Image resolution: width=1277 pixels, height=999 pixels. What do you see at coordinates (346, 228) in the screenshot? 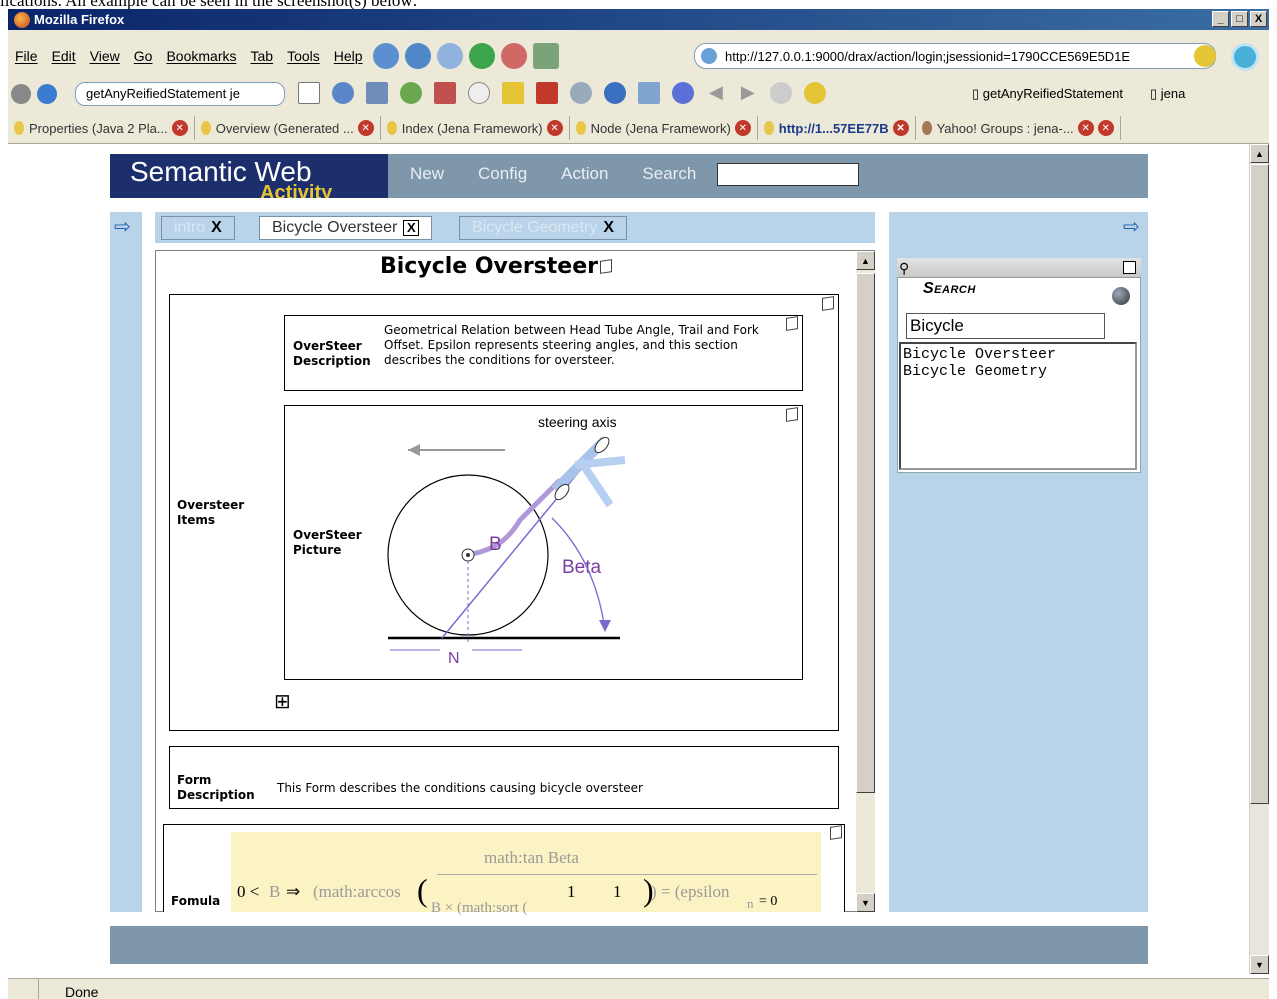
I see `tab-bicycle-oversteer: Bicycle Oversteer X` at bounding box center [346, 228].